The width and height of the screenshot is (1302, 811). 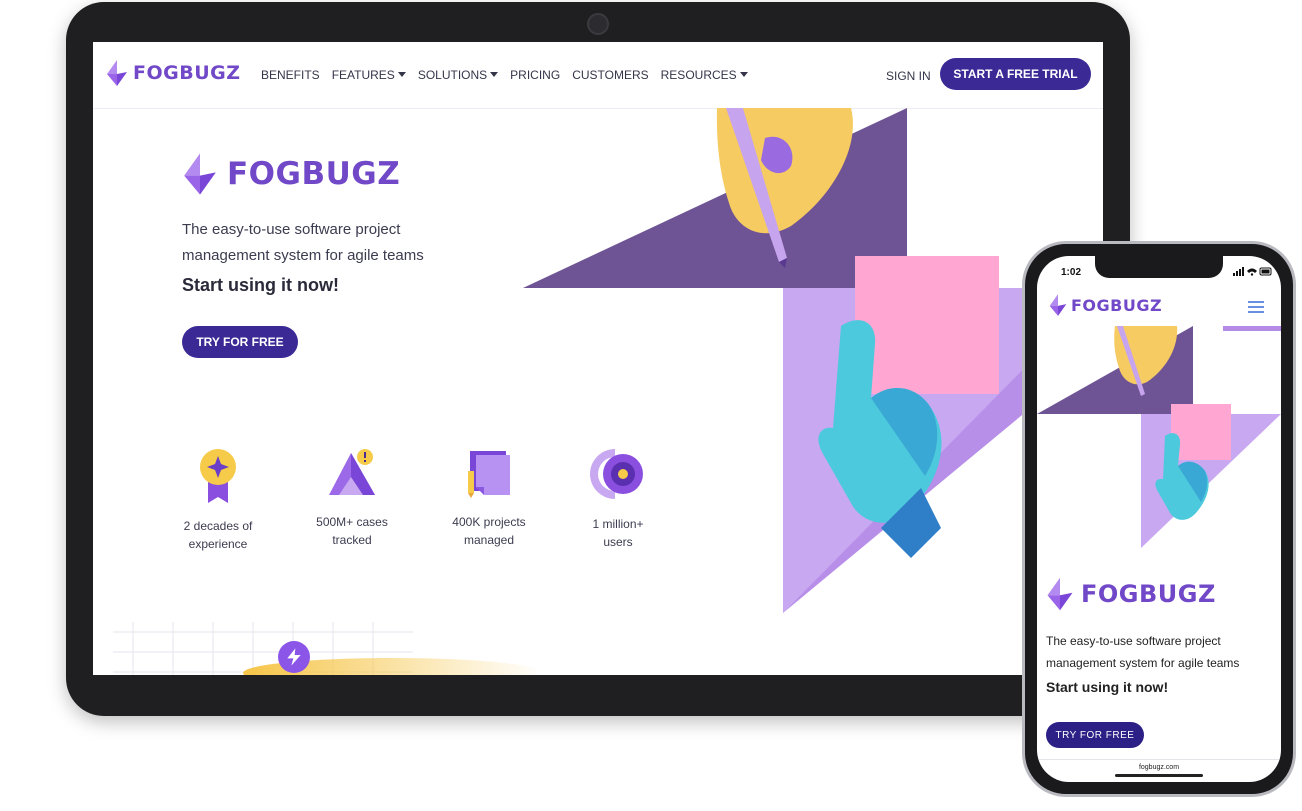 I want to click on stat-label: 2 decades of experience, so click(x=218, y=535).